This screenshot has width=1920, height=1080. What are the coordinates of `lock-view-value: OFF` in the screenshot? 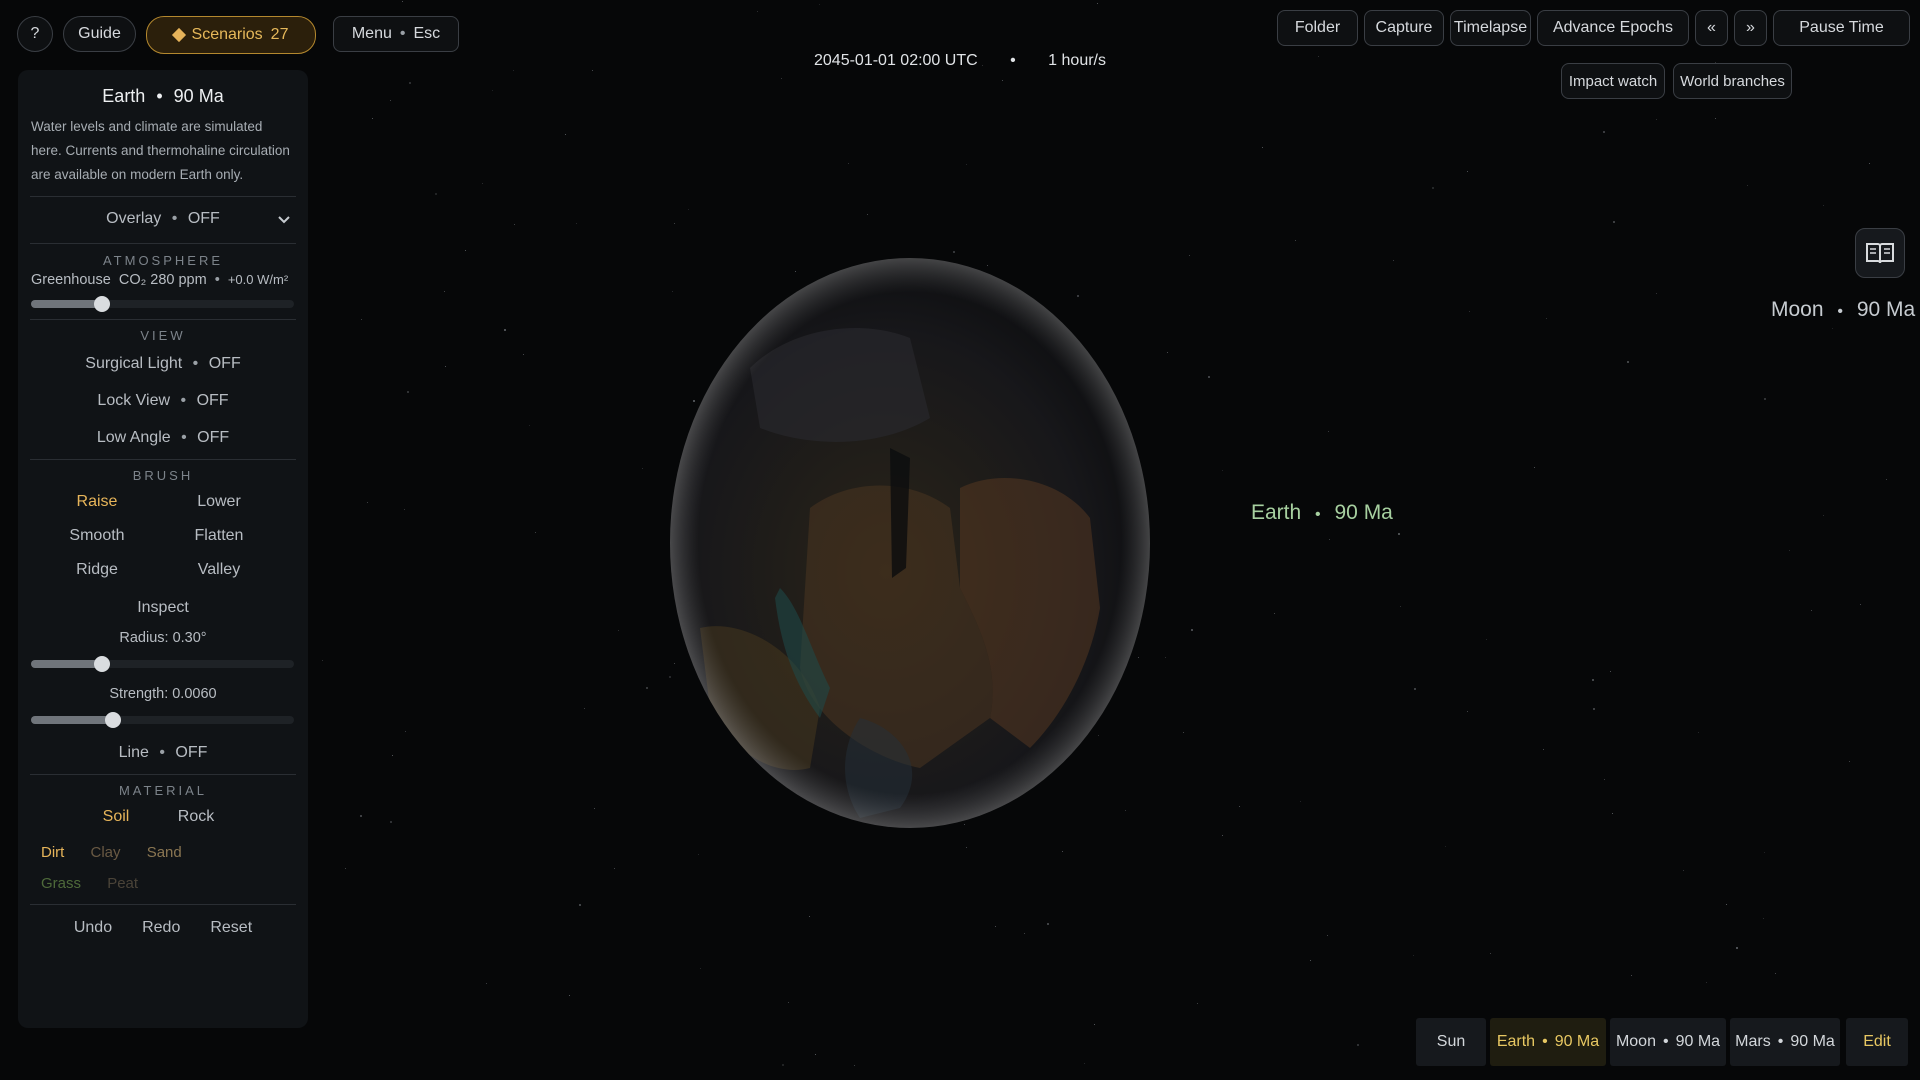 It's located at (212, 400).